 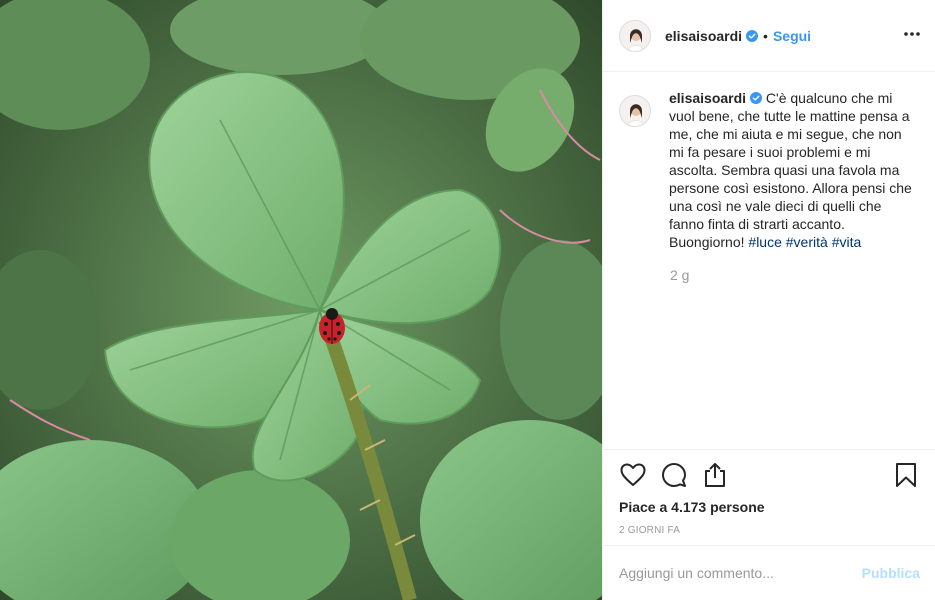 What do you see at coordinates (764, 242) in the screenshot?
I see `hashtag-luce: #luce` at bounding box center [764, 242].